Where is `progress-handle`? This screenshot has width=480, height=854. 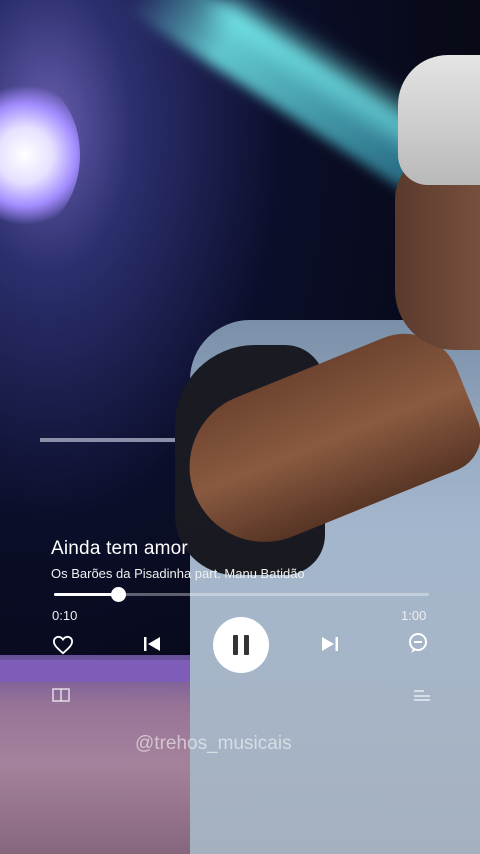 progress-handle is located at coordinates (118, 594).